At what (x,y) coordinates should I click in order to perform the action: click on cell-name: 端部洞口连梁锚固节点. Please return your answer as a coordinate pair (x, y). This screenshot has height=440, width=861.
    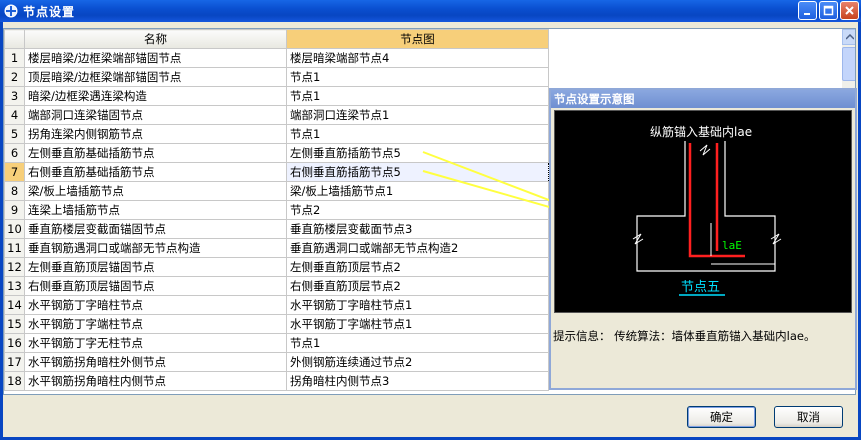
    Looking at the image, I should click on (155, 115).